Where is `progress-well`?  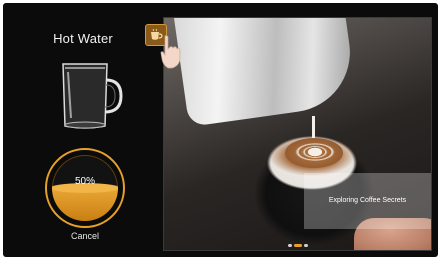
progress-well is located at coordinates (85, 188).